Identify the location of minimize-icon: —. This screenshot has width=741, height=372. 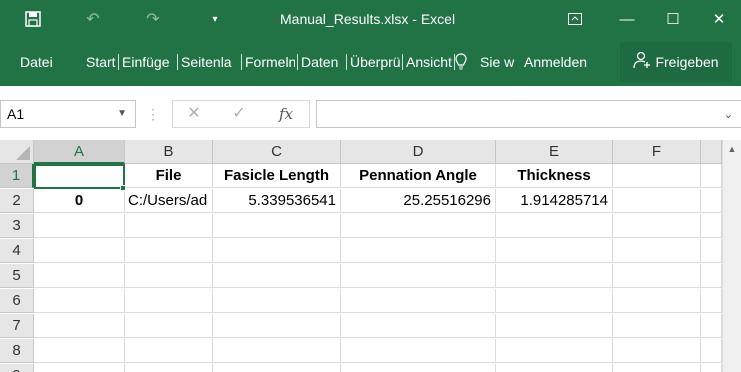
(627, 19).